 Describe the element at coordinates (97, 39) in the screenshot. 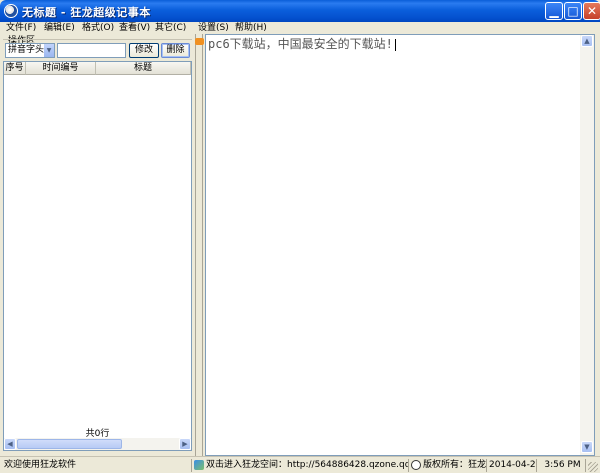

I see `group-divider` at that location.